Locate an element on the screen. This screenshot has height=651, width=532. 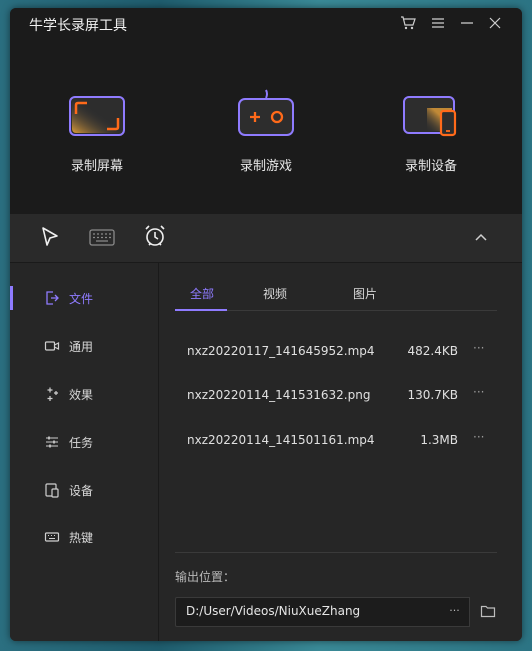
sidebar-item-devices: 设备 is located at coordinates (84, 490).